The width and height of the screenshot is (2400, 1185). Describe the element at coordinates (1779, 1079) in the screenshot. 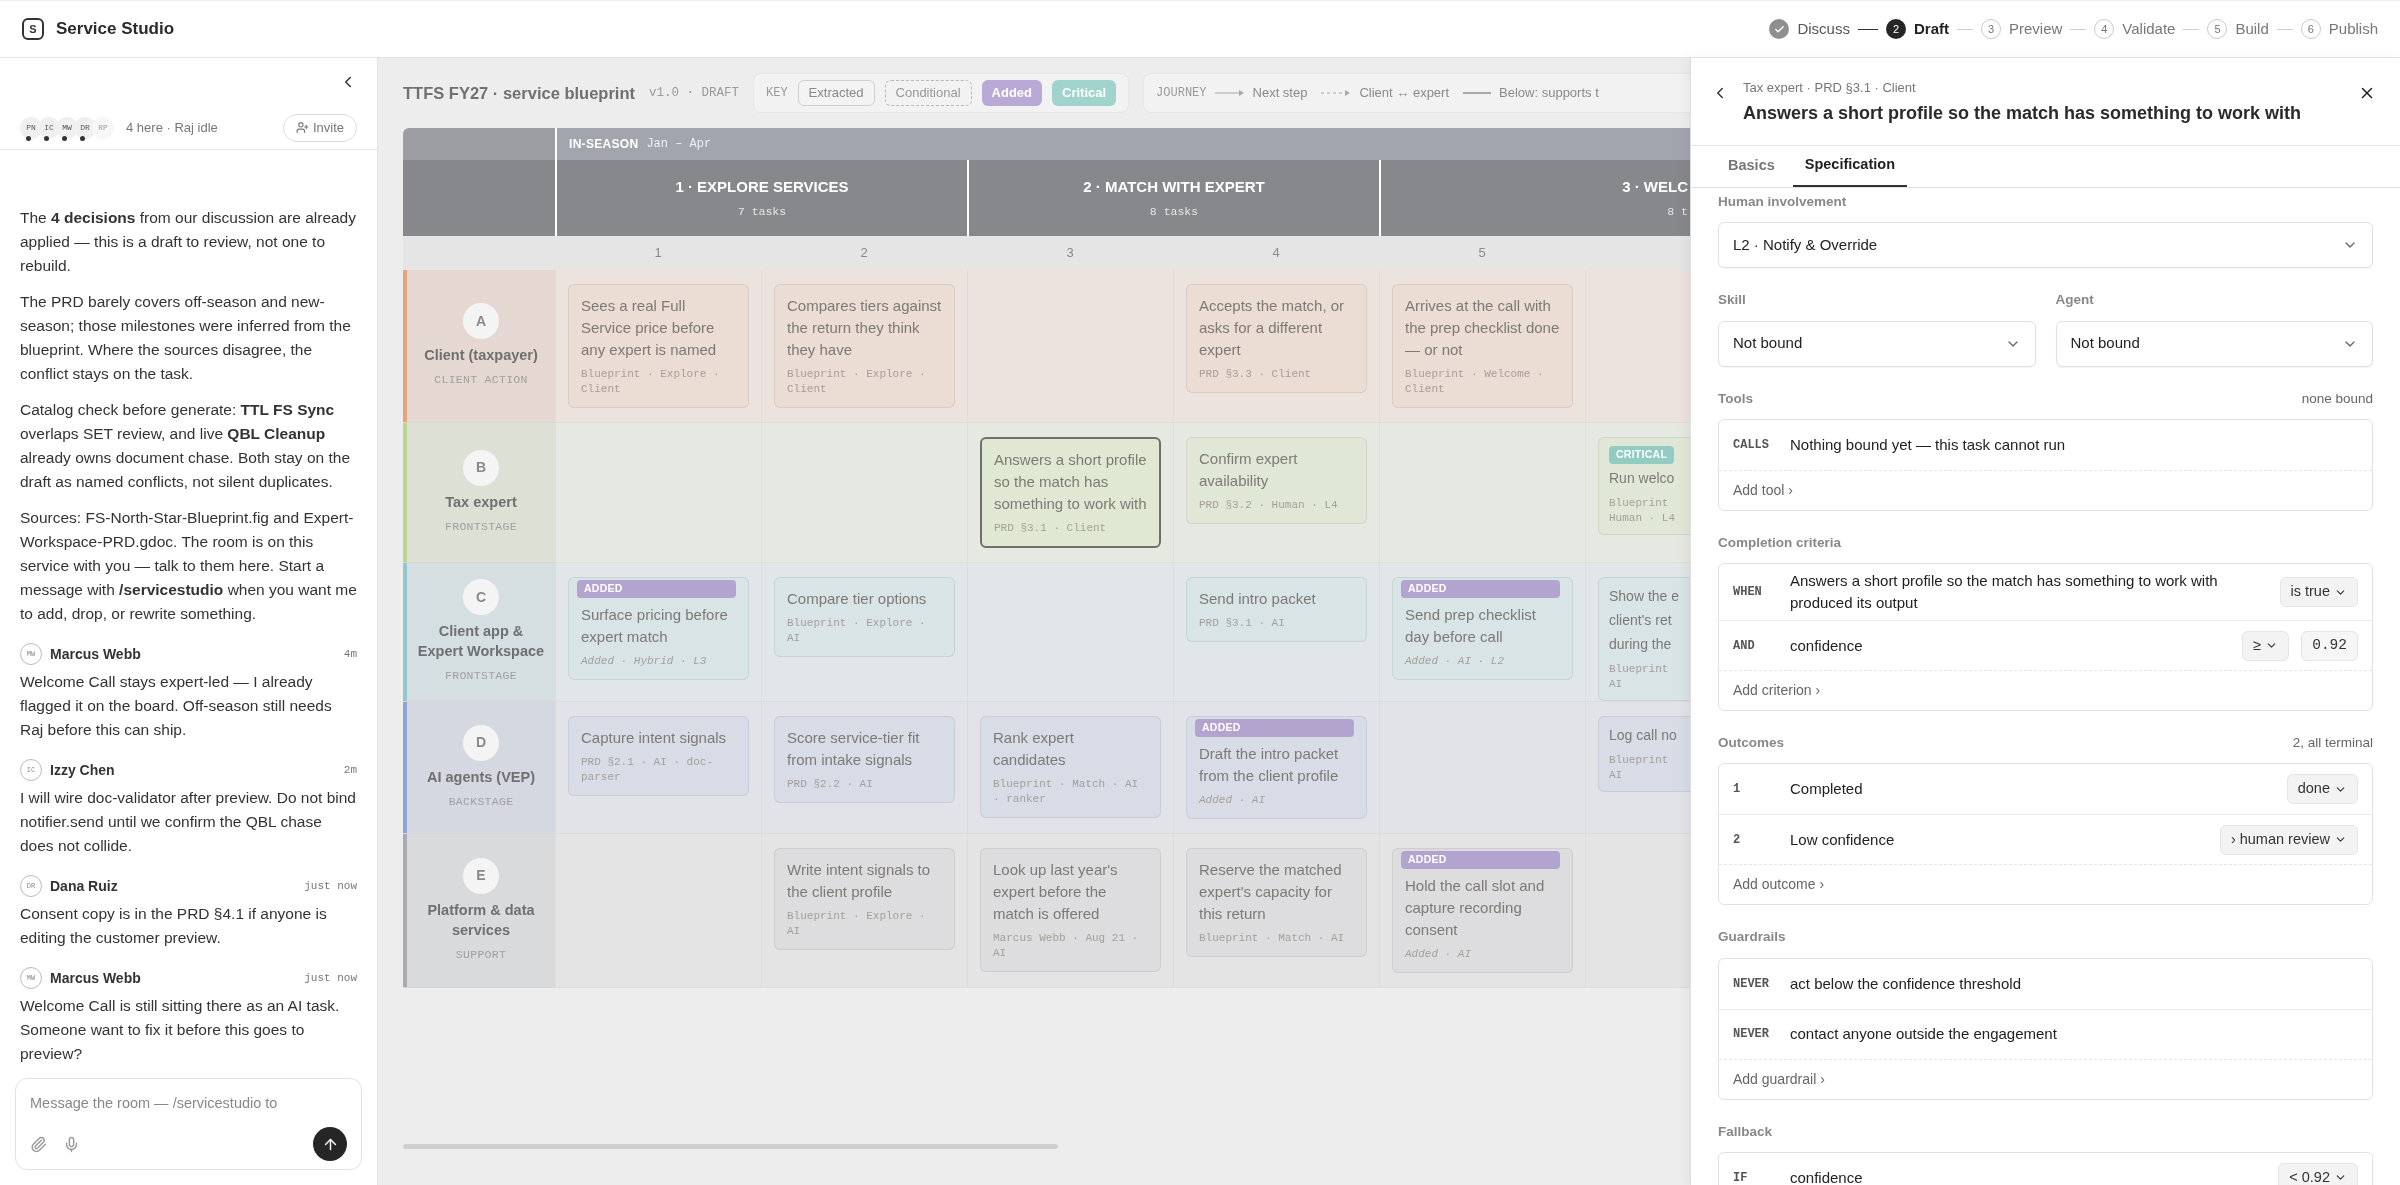

I see `add-link: Add guardrail ›` at that location.